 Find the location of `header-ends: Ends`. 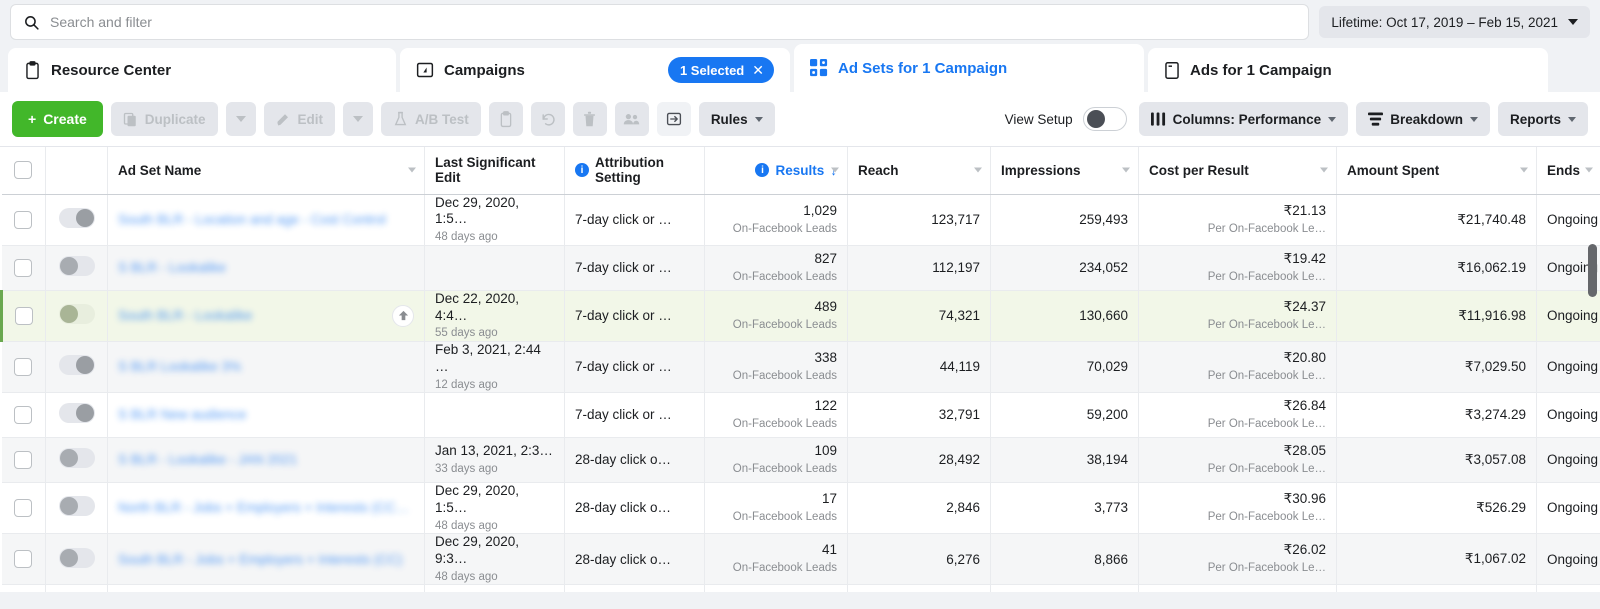

header-ends: Ends is located at coordinates (1568, 171).